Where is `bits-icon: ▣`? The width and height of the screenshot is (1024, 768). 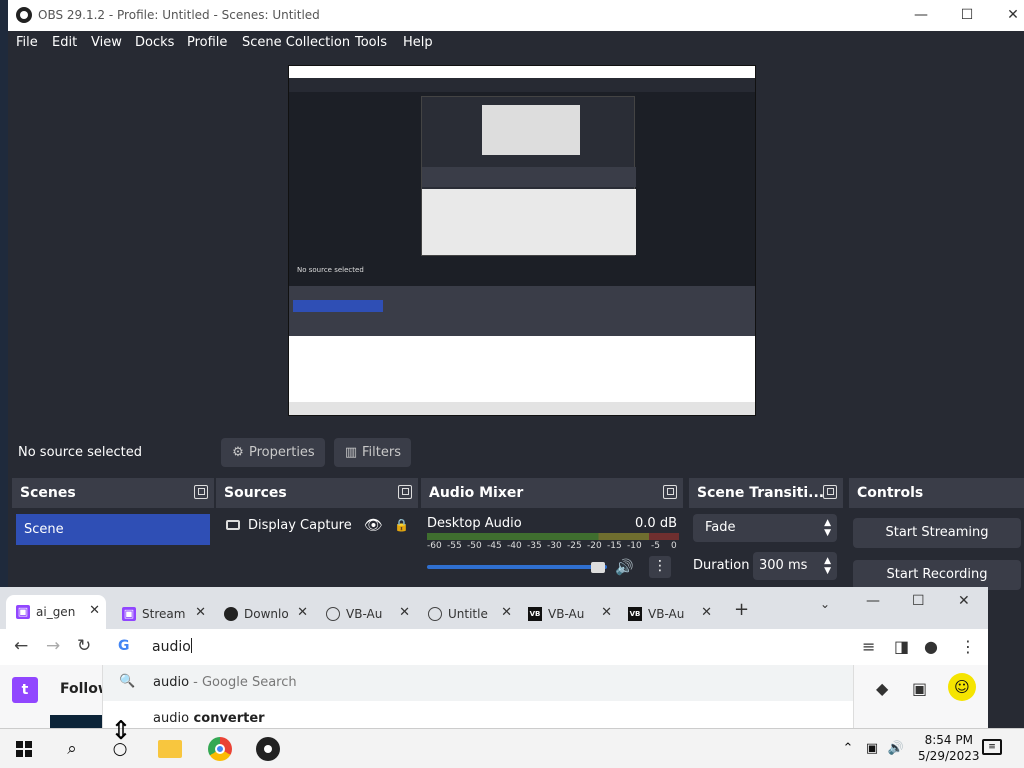 bits-icon: ▣ is located at coordinates (919, 688).